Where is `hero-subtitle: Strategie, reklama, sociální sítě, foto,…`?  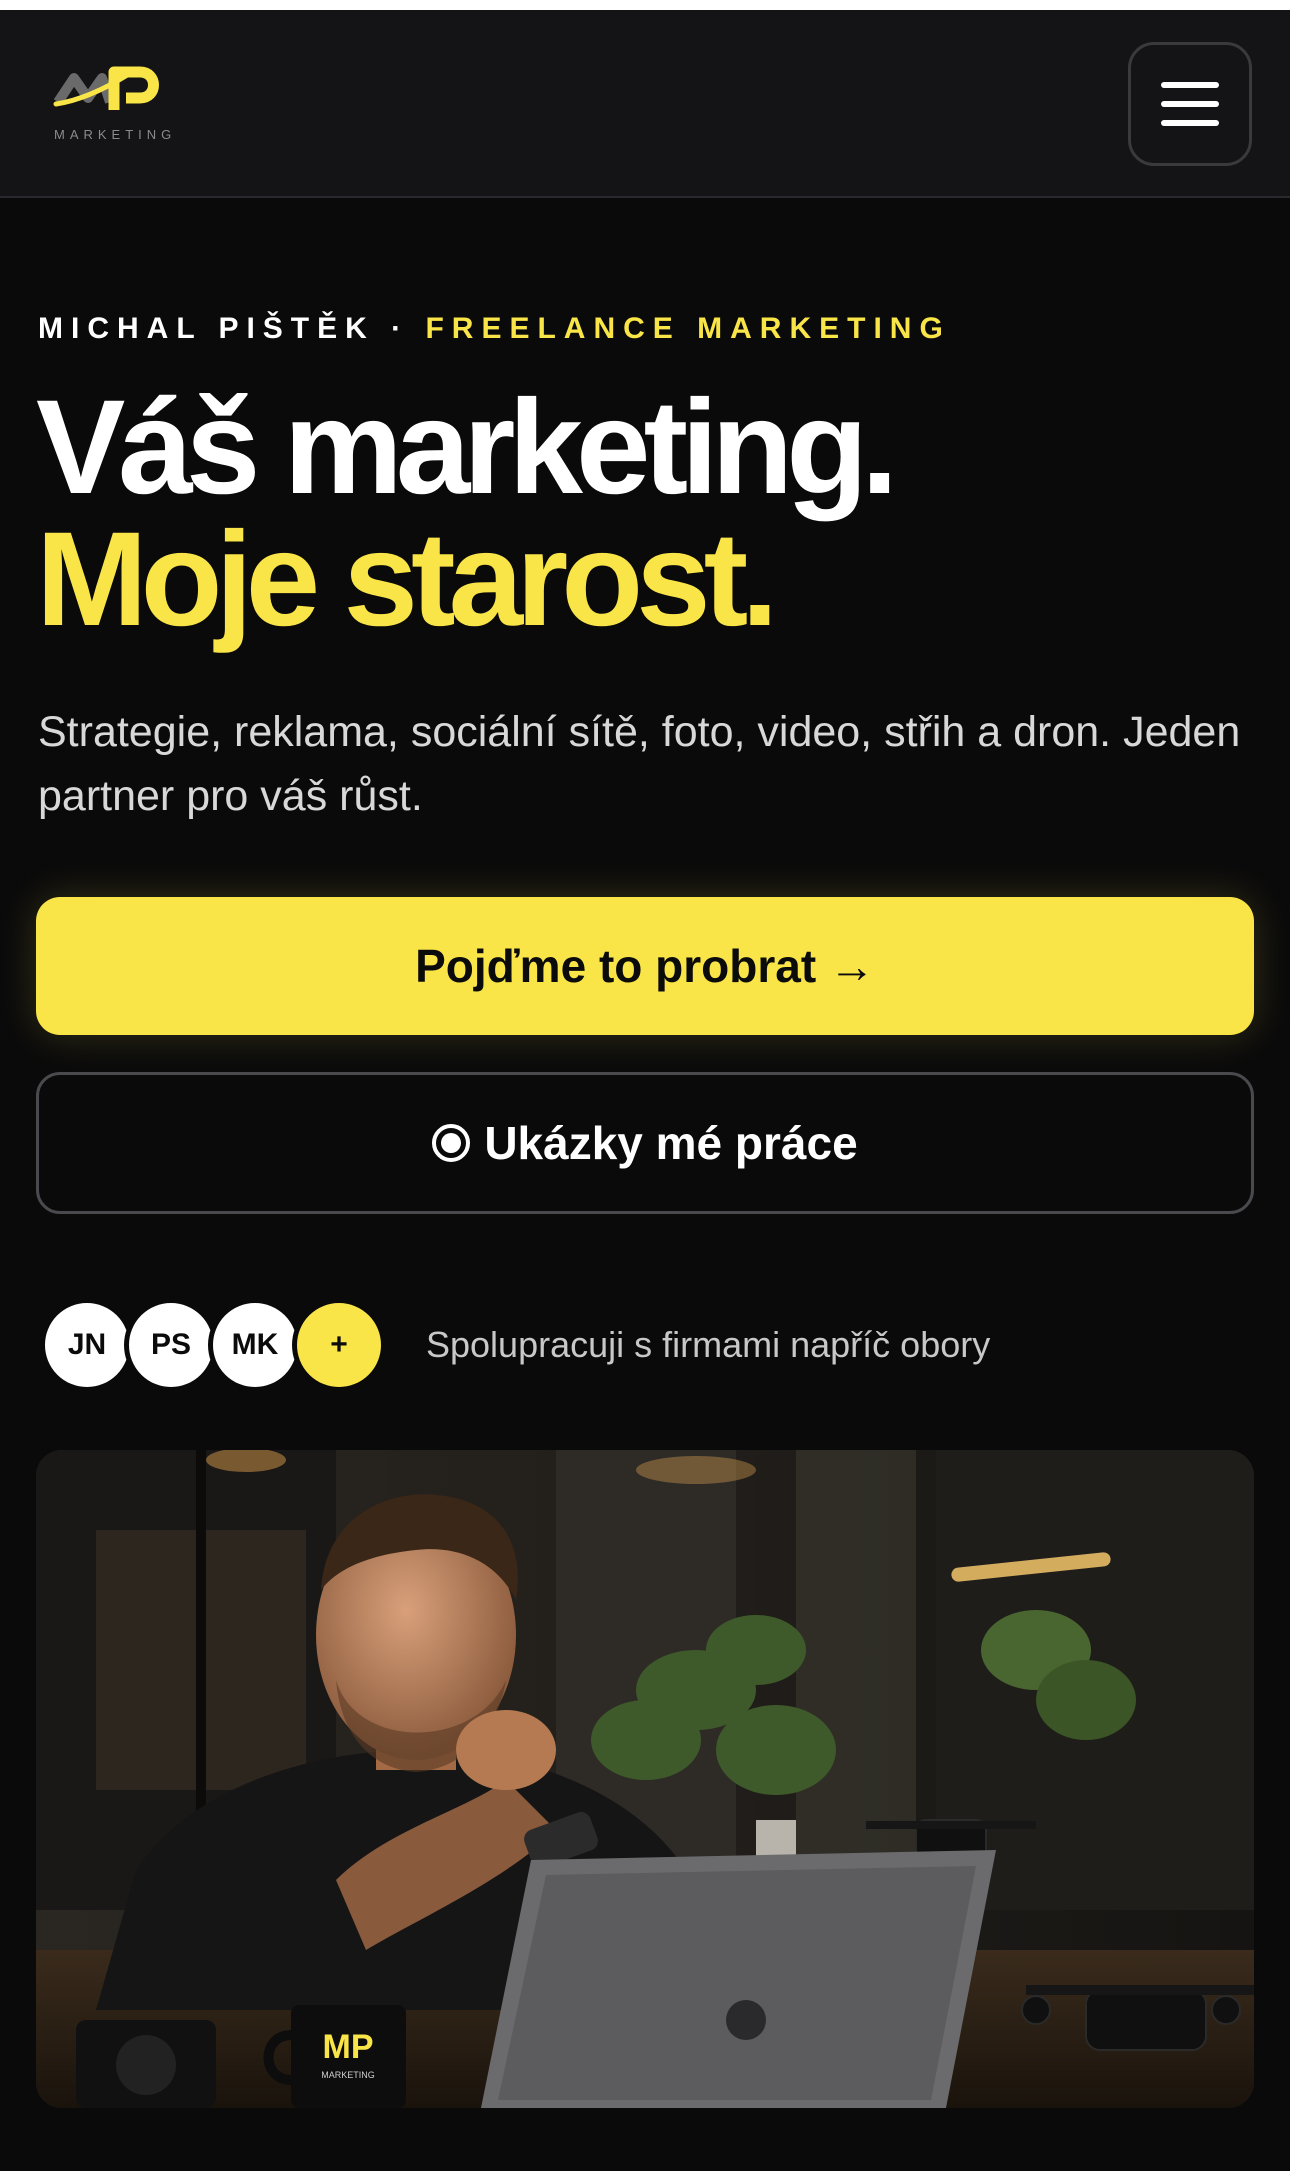 hero-subtitle: Strategie, reklama, sociální sítě, foto,… is located at coordinates (639, 764).